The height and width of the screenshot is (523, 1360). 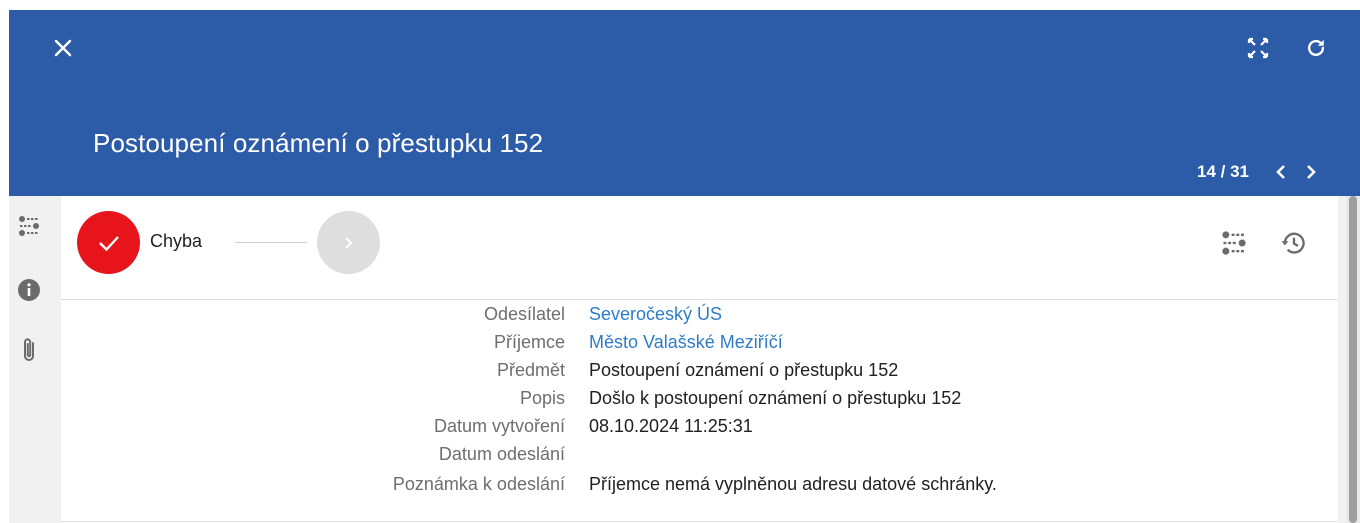 What do you see at coordinates (530, 370) in the screenshot?
I see `field-label: Předmět` at bounding box center [530, 370].